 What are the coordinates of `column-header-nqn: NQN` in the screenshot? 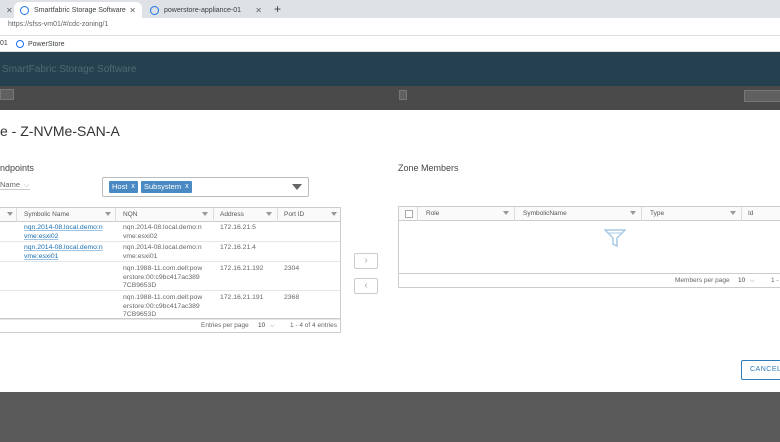 It's located at (130, 214).